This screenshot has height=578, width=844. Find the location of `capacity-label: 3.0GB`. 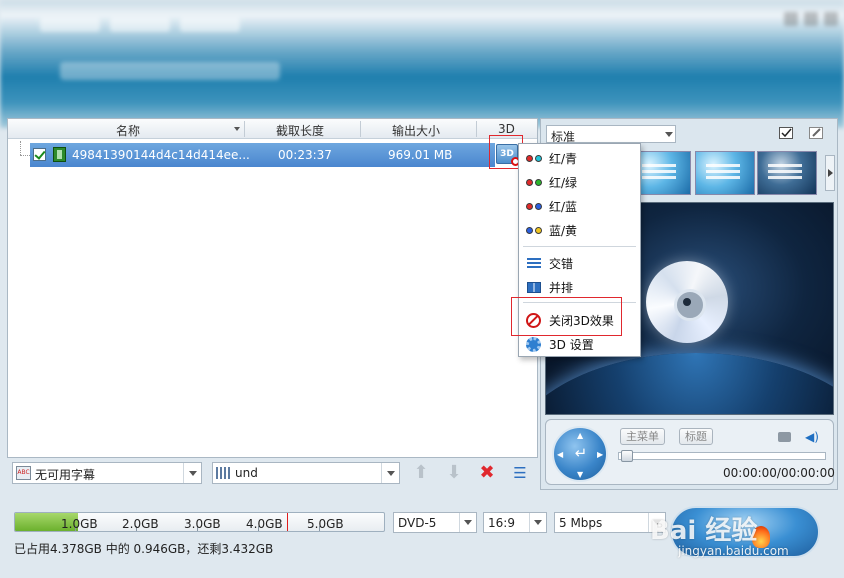

capacity-label: 3.0GB is located at coordinates (202, 524).